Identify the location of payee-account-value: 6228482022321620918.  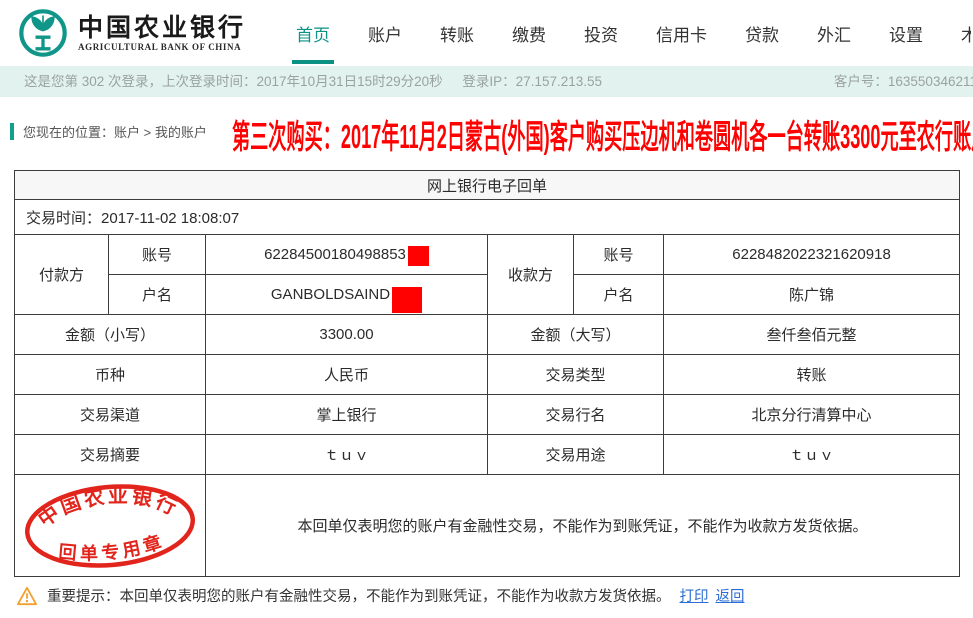
(811, 254).